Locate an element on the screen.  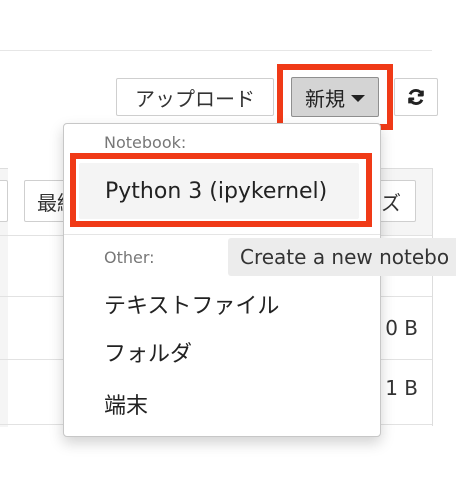
file-size-cell: 1 B is located at coordinates (401, 388).